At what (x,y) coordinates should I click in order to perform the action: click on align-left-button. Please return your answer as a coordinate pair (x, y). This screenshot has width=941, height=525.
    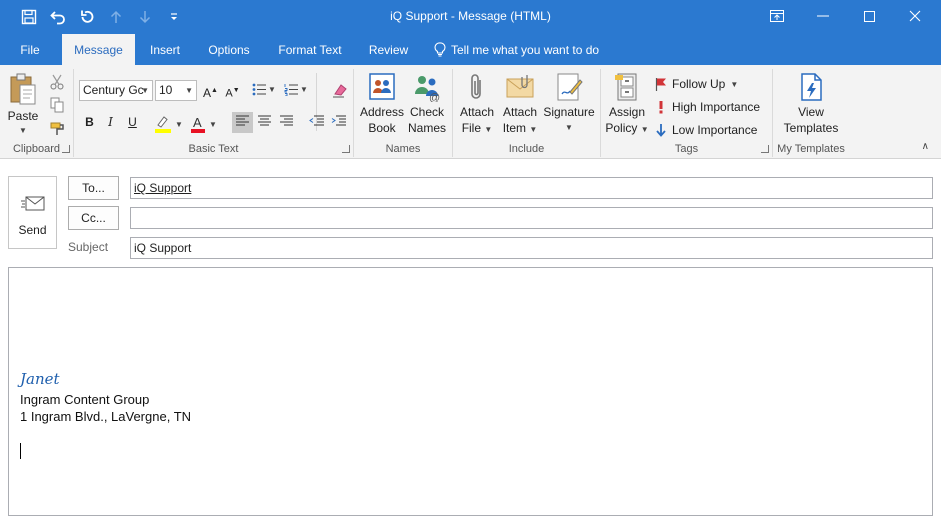
    Looking at the image, I should click on (242, 122).